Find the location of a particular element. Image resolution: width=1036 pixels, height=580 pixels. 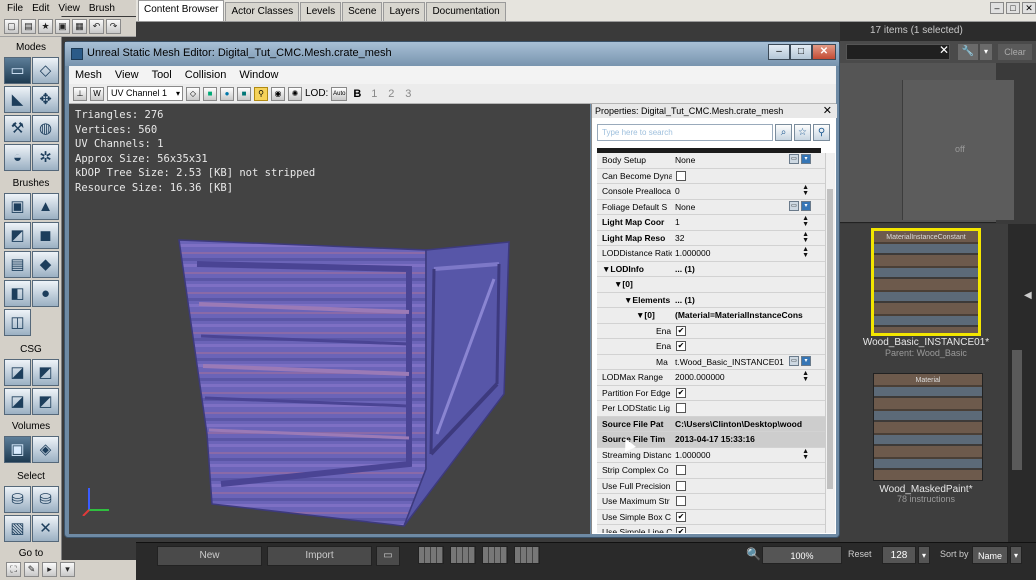

redo-icon: ↷ is located at coordinates (113, 26).